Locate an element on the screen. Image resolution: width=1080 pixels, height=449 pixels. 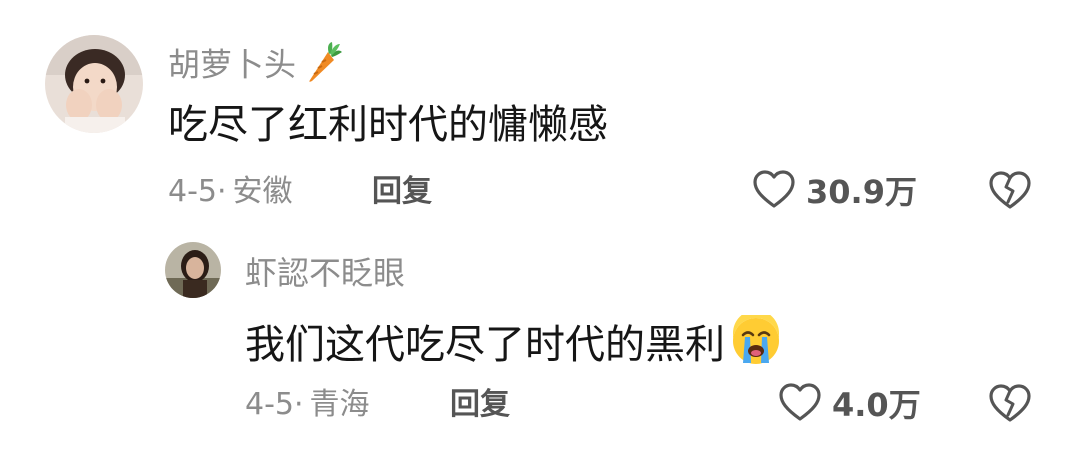
comment-meta: 4-5· 青海 is located at coordinates (307, 405).